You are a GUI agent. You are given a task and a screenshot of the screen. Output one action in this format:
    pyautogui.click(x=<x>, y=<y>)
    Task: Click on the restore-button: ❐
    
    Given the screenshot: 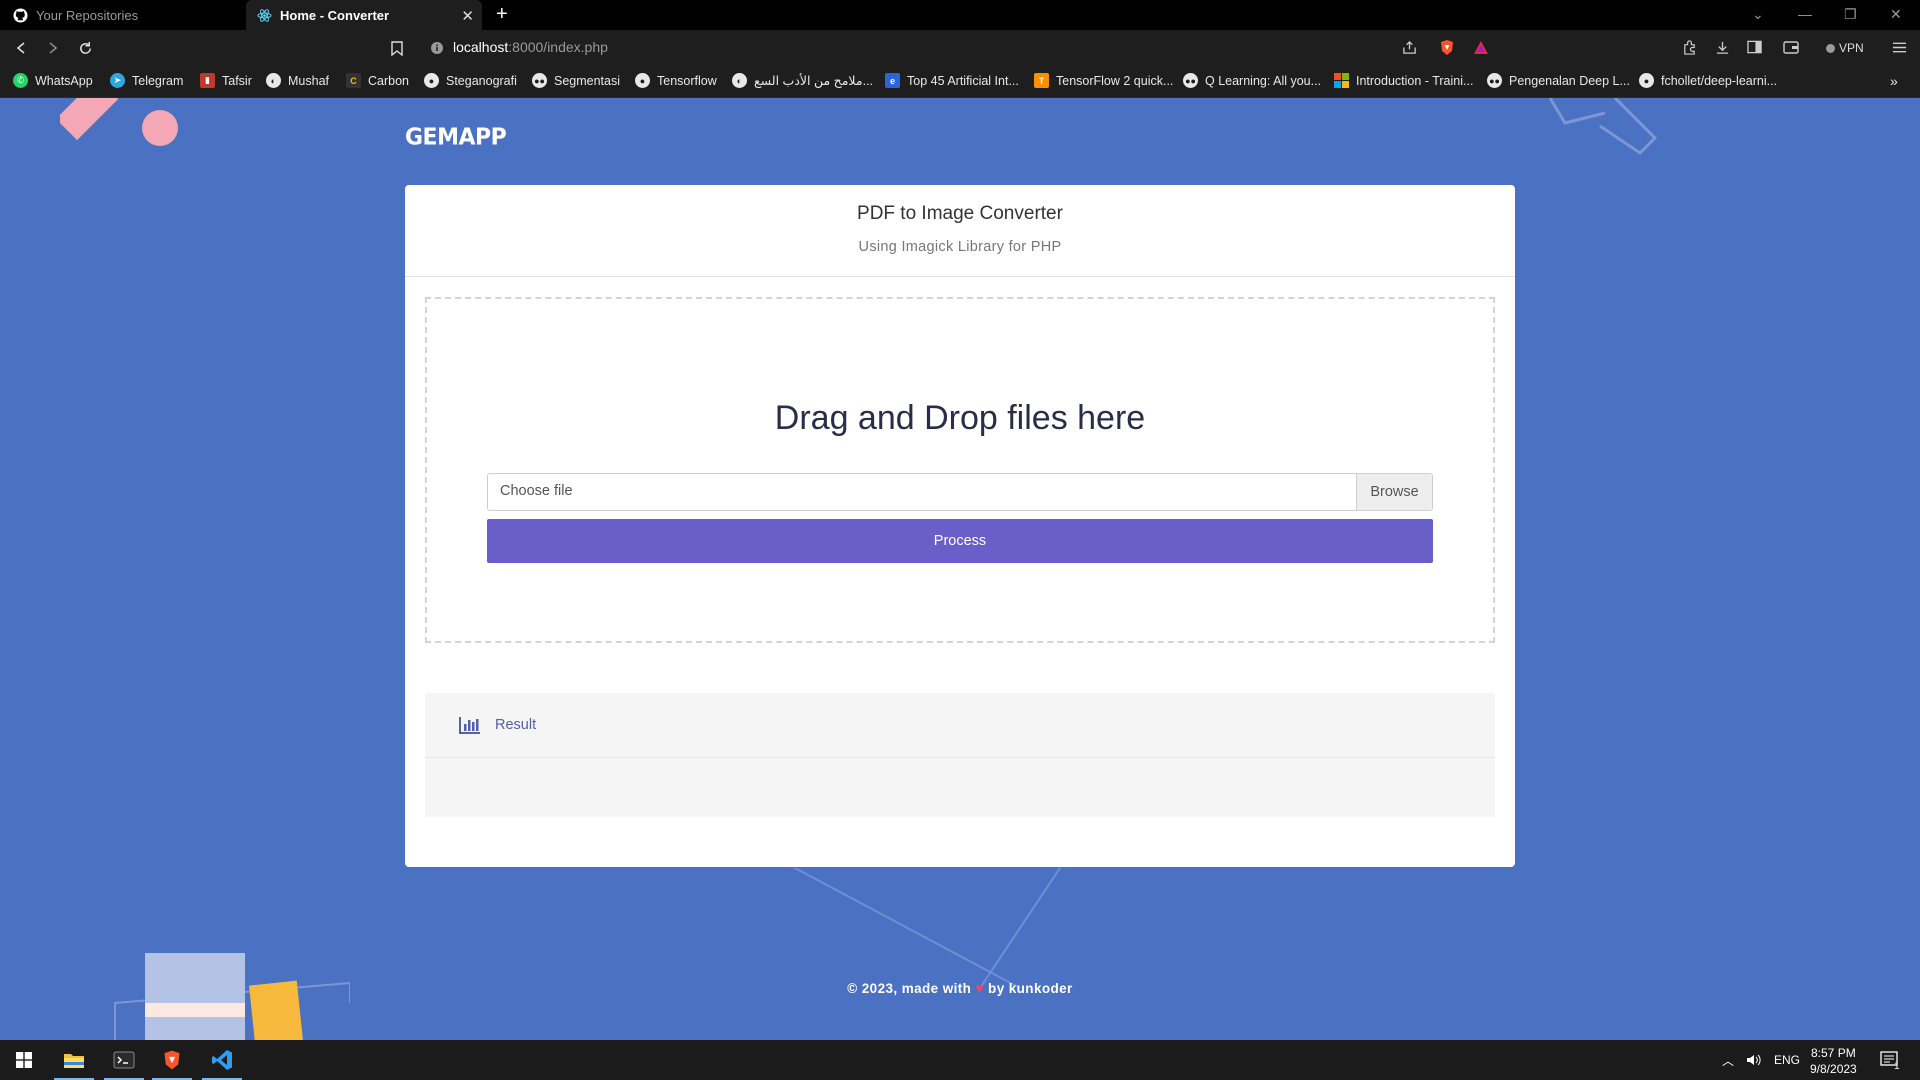 What is the action you would take?
    pyautogui.click(x=1850, y=14)
    